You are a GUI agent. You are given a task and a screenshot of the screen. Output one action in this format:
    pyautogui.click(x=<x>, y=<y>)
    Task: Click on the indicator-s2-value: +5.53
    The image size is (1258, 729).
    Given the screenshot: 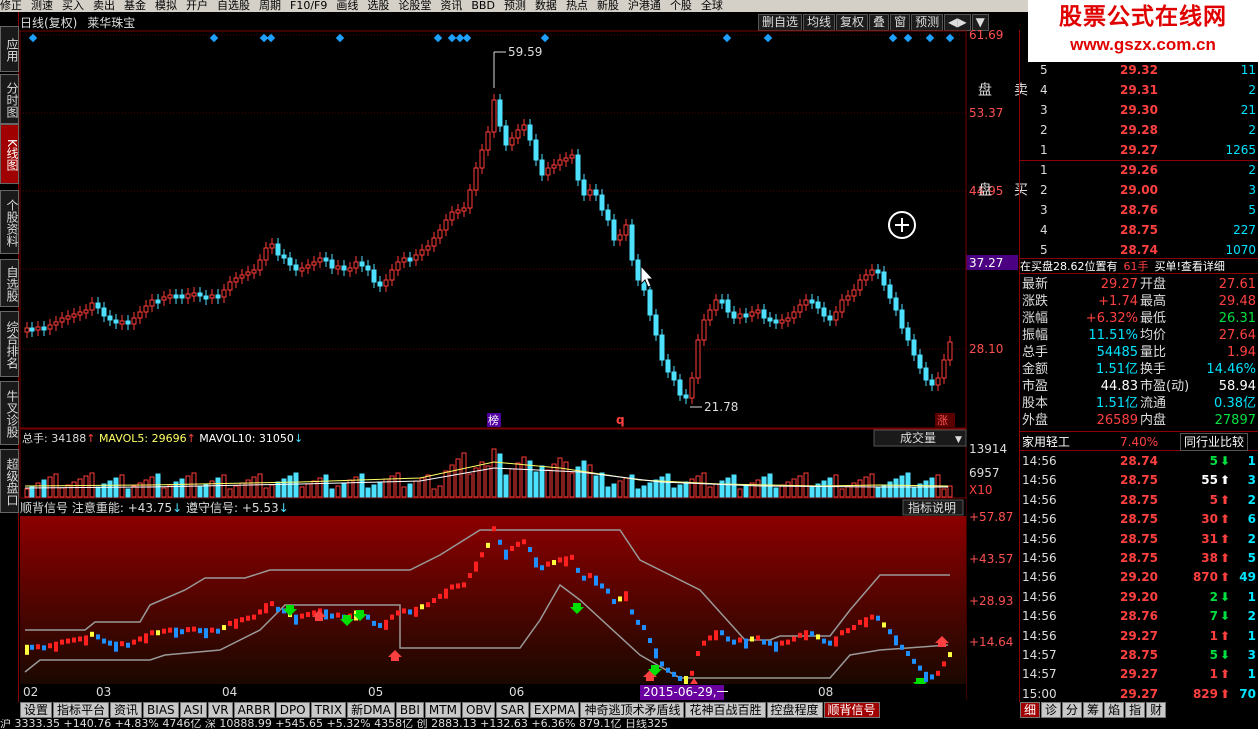 What is the action you would take?
    pyautogui.click(x=258, y=508)
    